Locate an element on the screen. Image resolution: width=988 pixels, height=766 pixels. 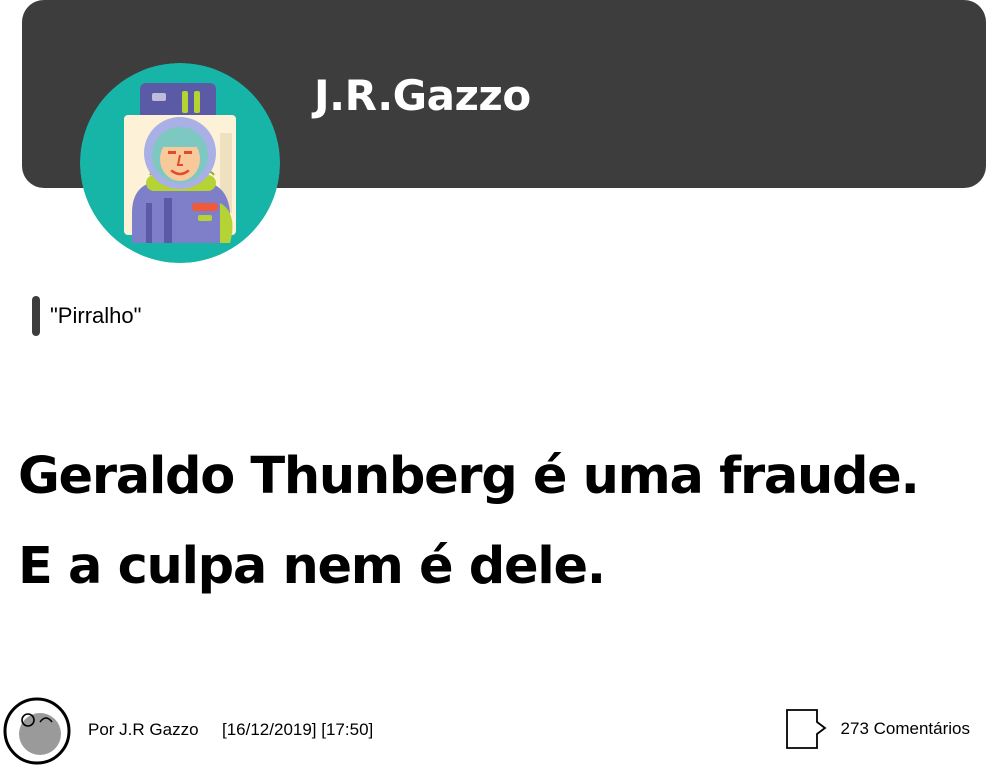
speech-bubble-icon is located at coordinates (806, 729).